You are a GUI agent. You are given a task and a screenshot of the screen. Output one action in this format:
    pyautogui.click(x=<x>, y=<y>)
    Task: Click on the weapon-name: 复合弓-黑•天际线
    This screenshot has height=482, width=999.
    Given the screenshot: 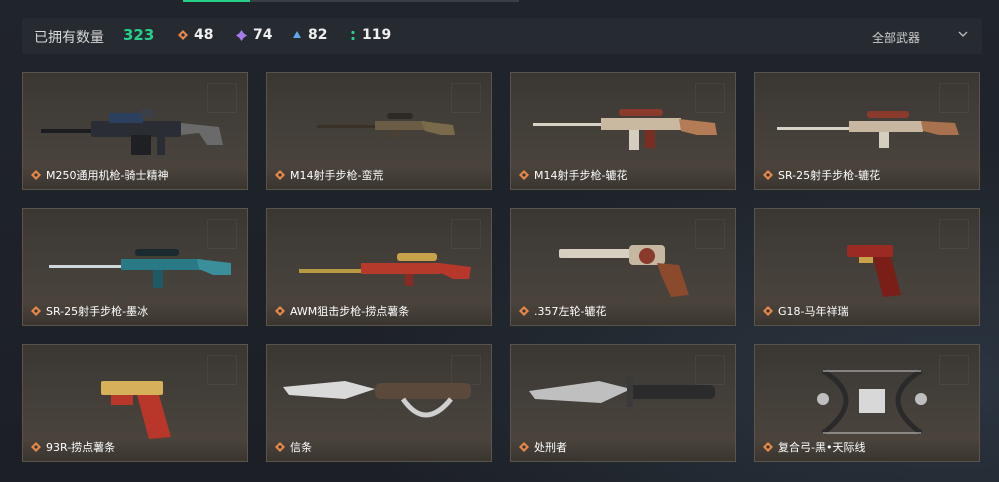 What is the action you would take?
    pyautogui.click(x=822, y=447)
    